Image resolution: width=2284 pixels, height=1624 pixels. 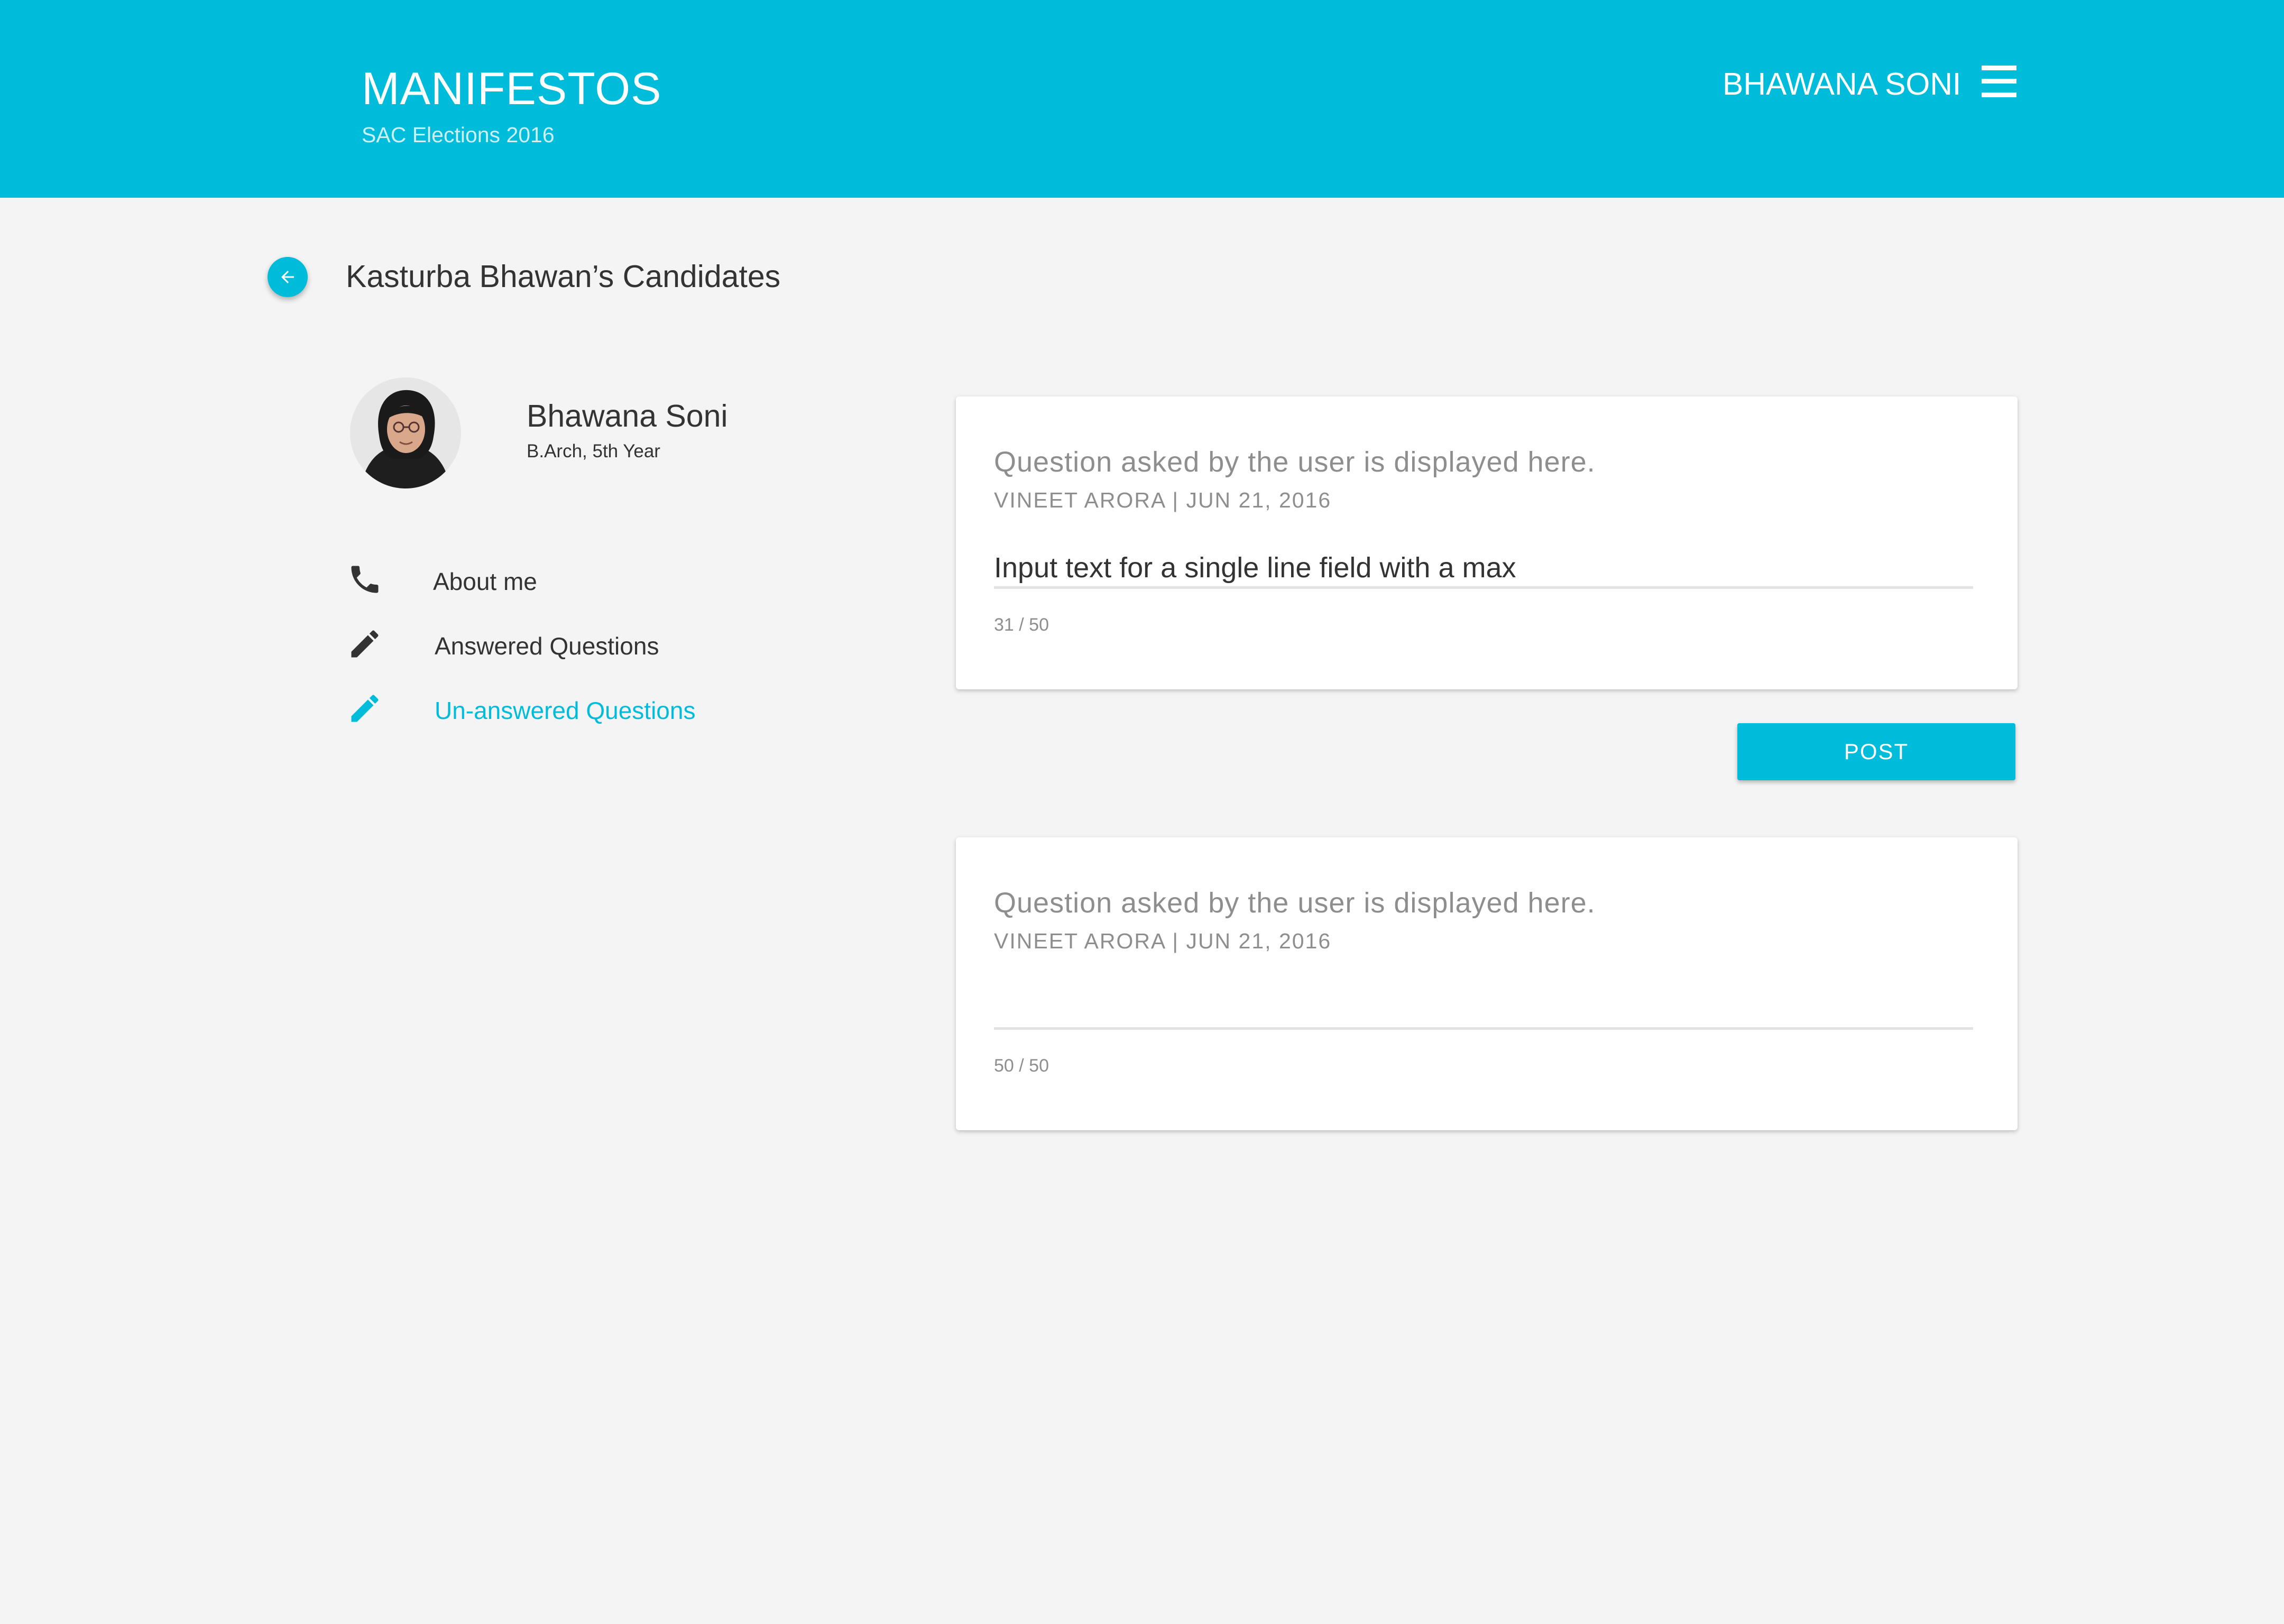 I want to click on back-button, so click(x=288, y=277).